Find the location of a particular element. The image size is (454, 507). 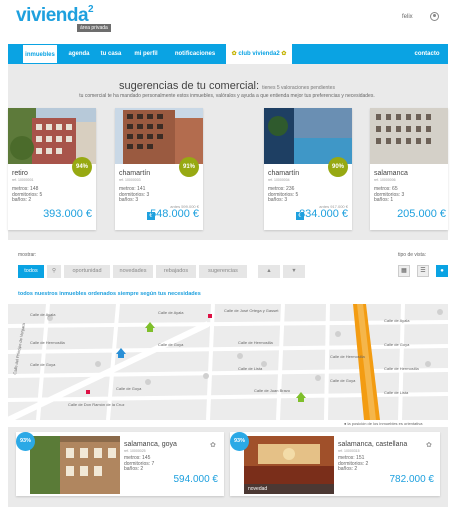

card-ref: ref. 10000006 is located at coordinates (385, 180).